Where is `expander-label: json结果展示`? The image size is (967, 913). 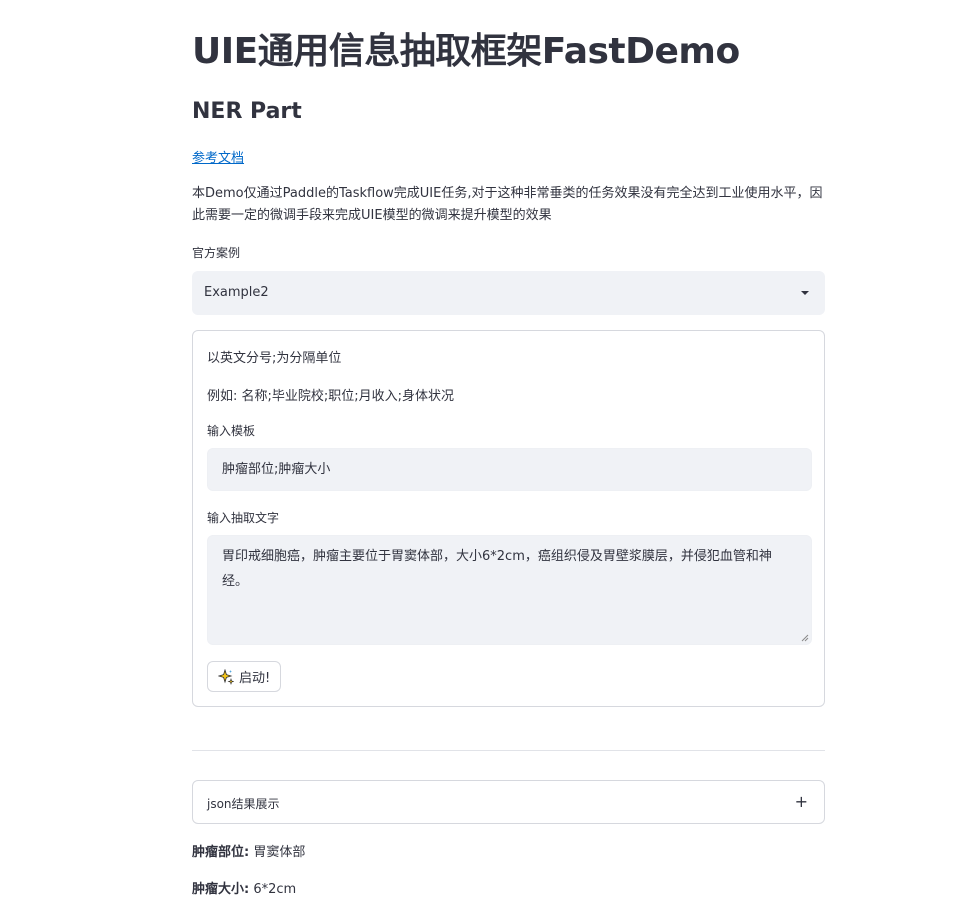 expander-label: json结果展示 is located at coordinates (243, 804).